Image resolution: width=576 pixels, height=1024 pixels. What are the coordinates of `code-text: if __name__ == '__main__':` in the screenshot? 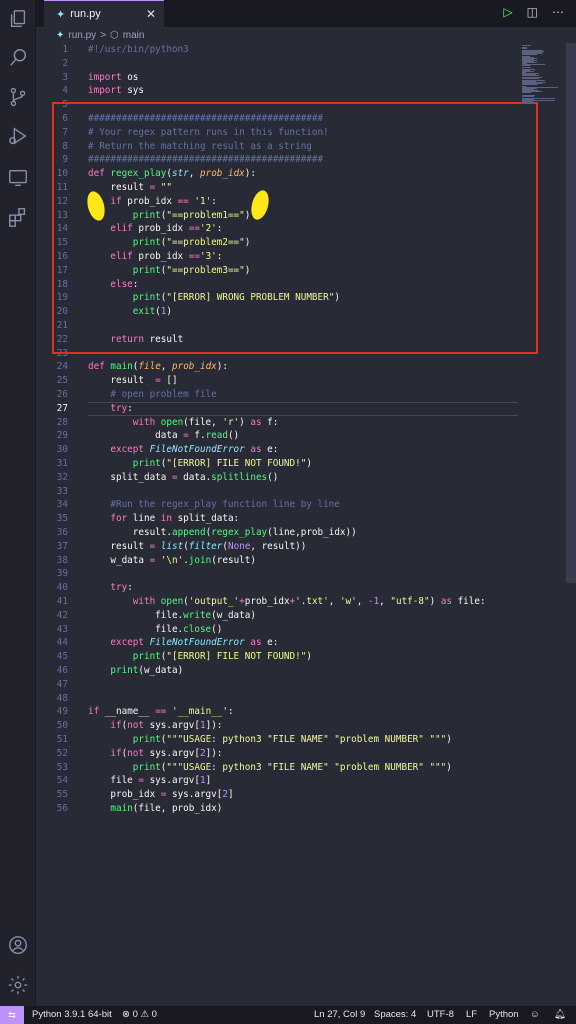 It's located at (161, 712).